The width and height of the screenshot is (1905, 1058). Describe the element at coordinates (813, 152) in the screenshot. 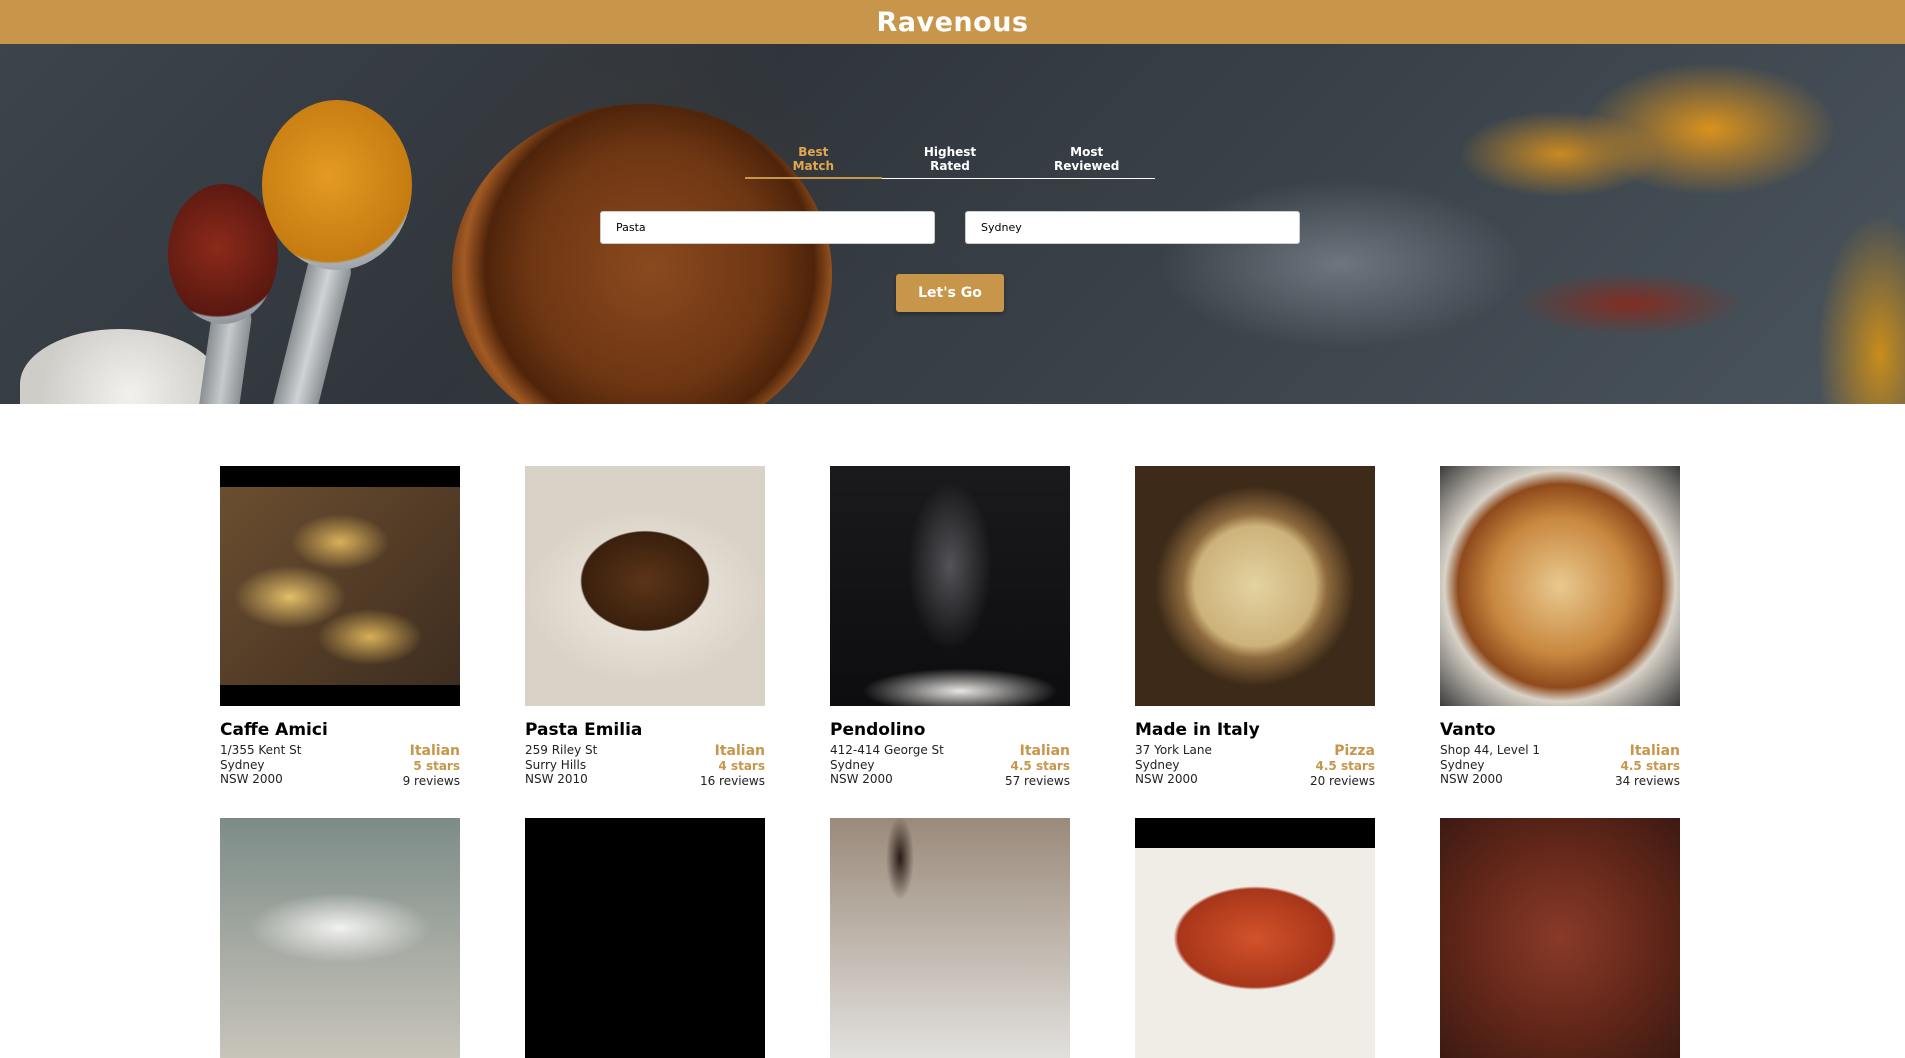

I see `tab-label: Best` at that location.